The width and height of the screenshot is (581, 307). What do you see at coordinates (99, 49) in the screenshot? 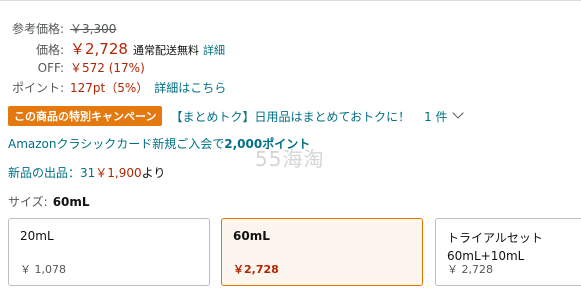
I see `price-value: ￥2,728` at bounding box center [99, 49].